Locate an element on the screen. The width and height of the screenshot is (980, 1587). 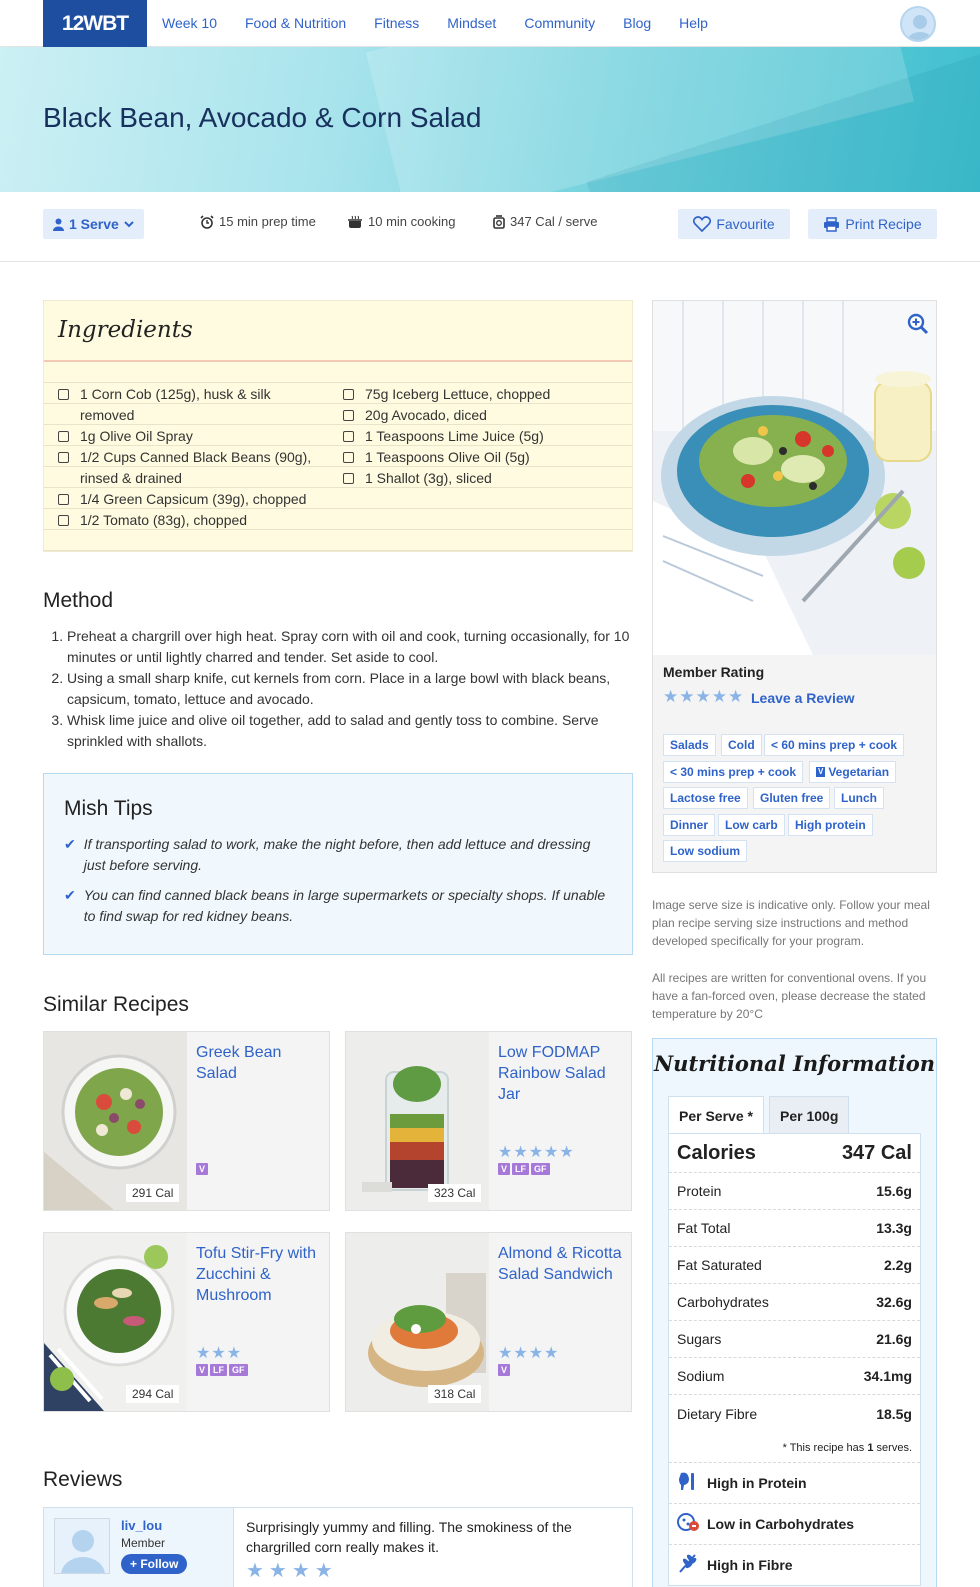
recipe-name: Almond & Ricotta Salad Sandwich is located at coordinates (560, 1264).